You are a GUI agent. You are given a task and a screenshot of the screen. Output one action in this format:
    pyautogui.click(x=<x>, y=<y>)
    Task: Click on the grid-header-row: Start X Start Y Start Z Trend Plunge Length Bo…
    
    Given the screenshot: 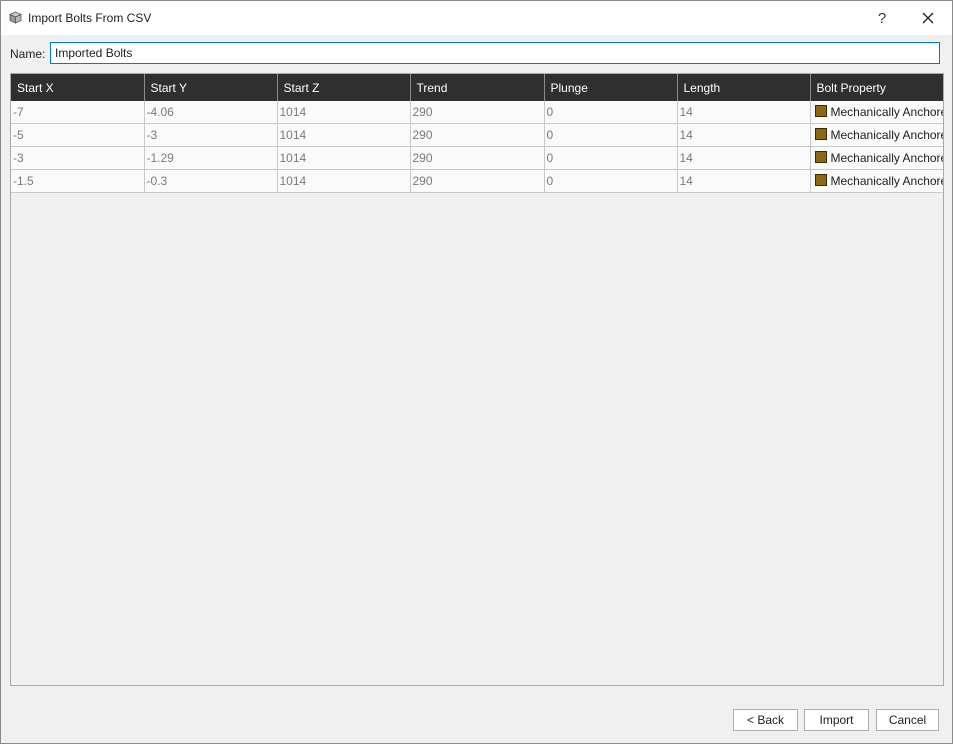 What is the action you would take?
    pyautogui.click(x=477, y=87)
    